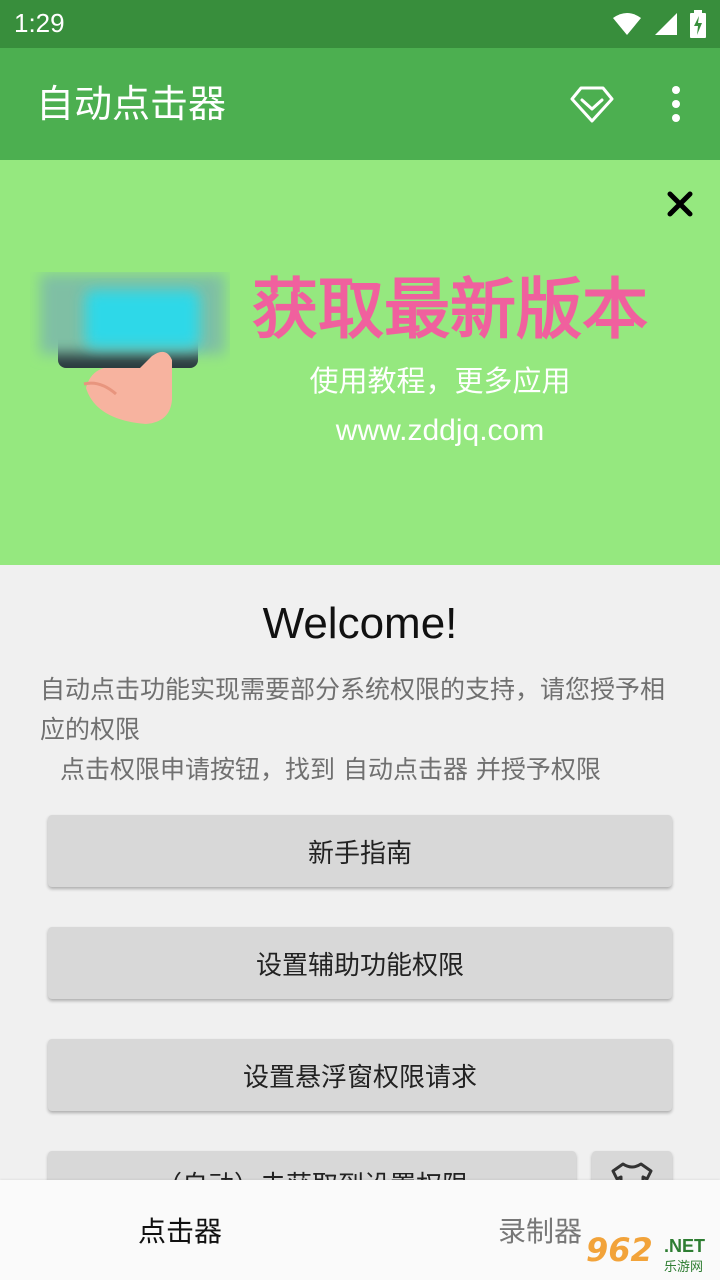  I want to click on guide-button: 新手指南, so click(360, 851).